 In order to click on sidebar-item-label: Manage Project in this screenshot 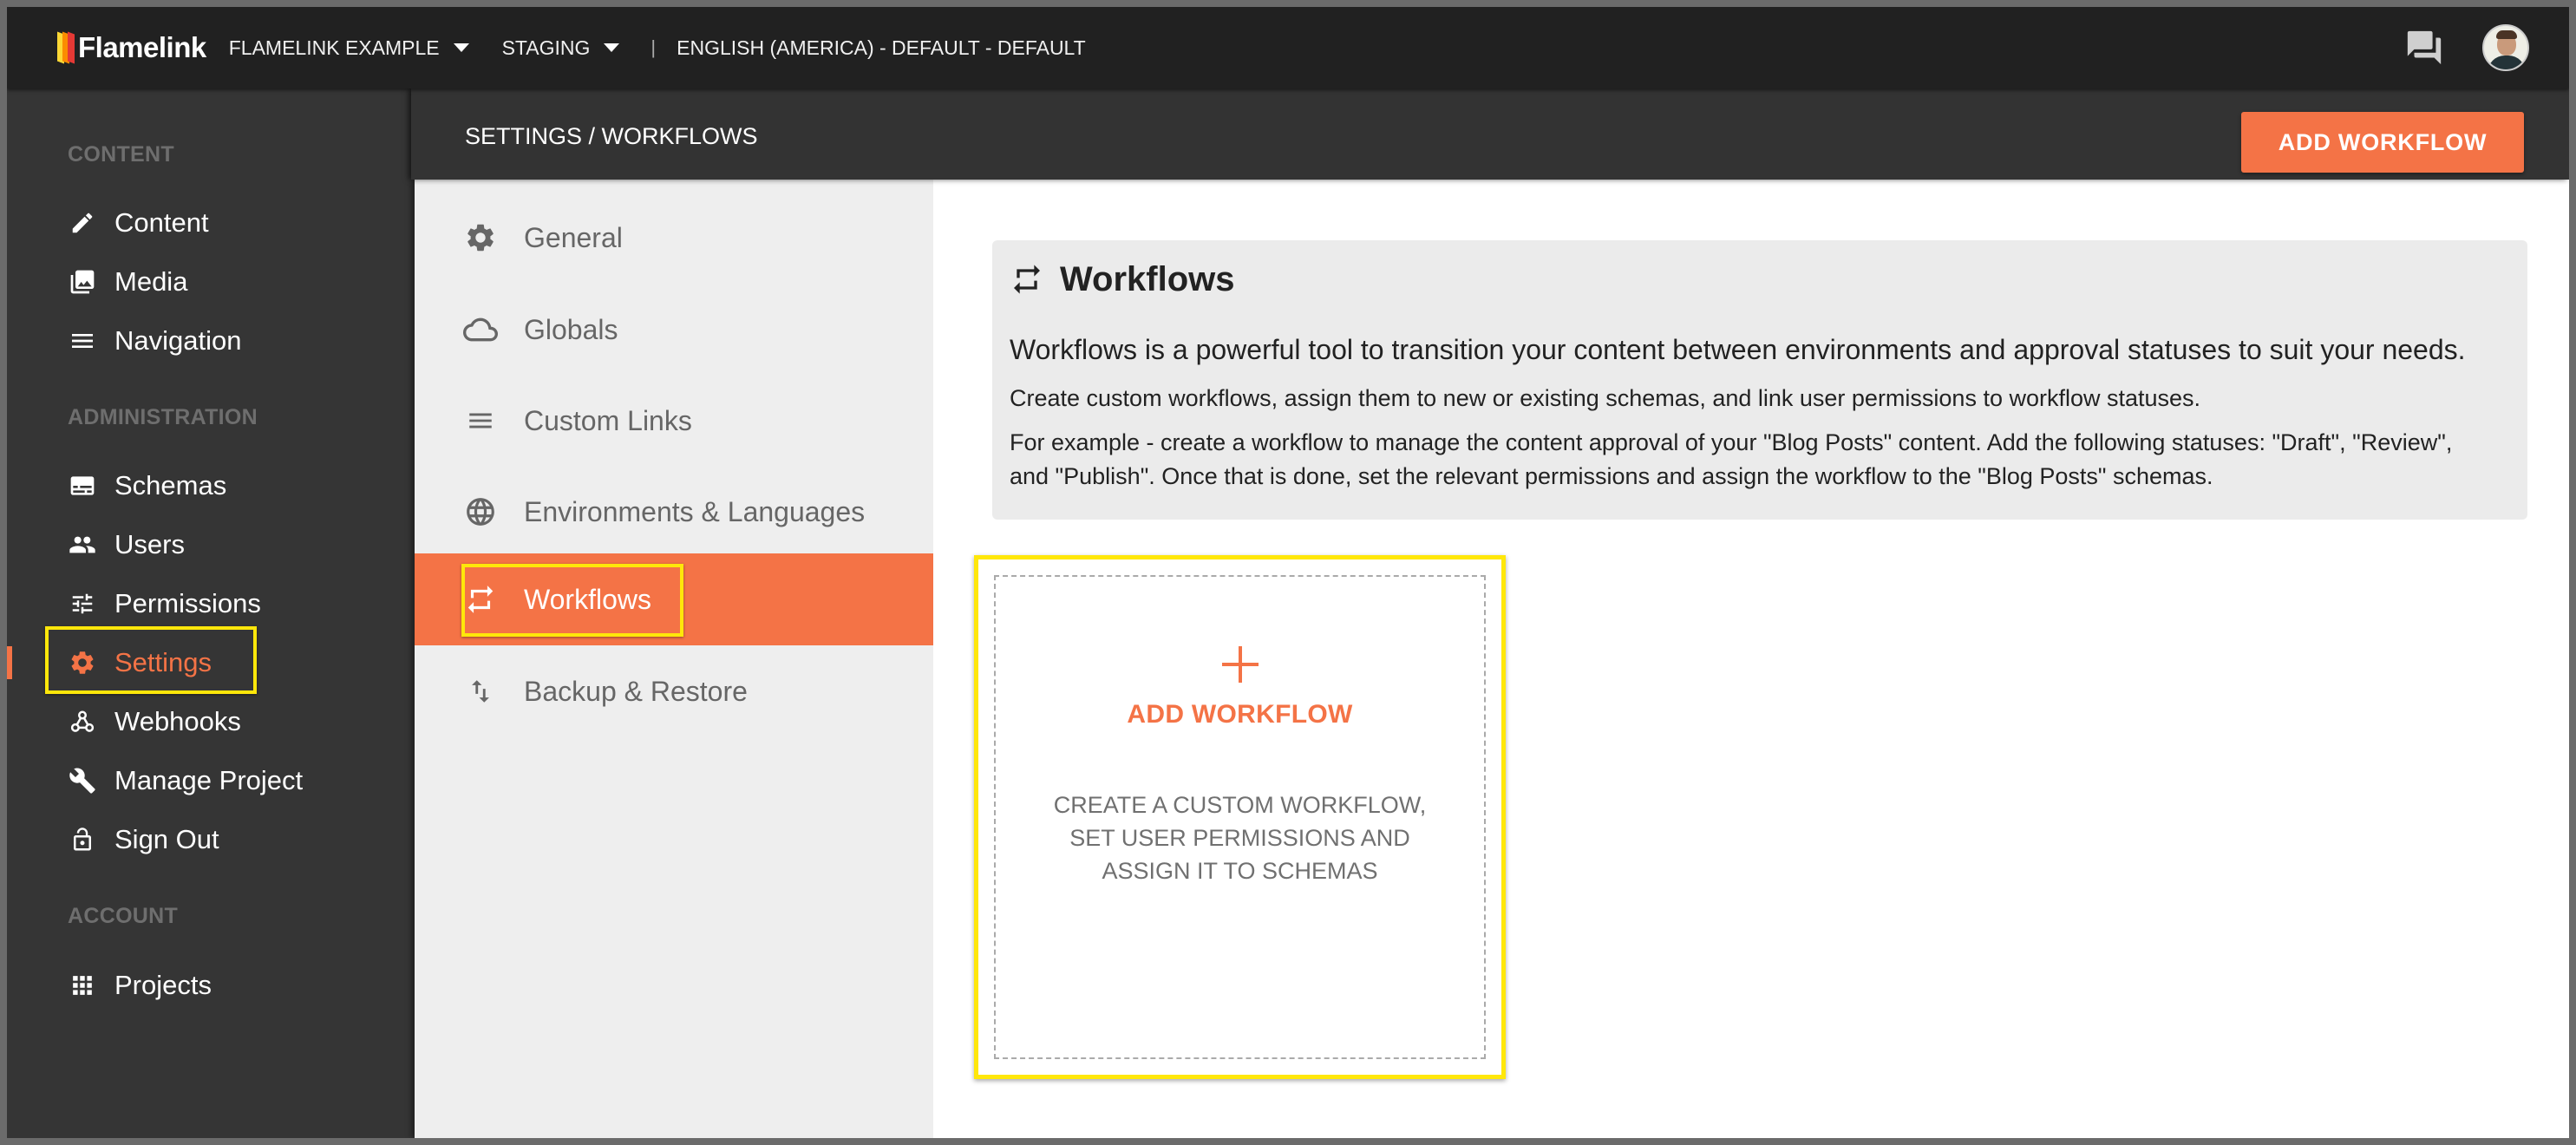, I will do `click(209, 780)`.